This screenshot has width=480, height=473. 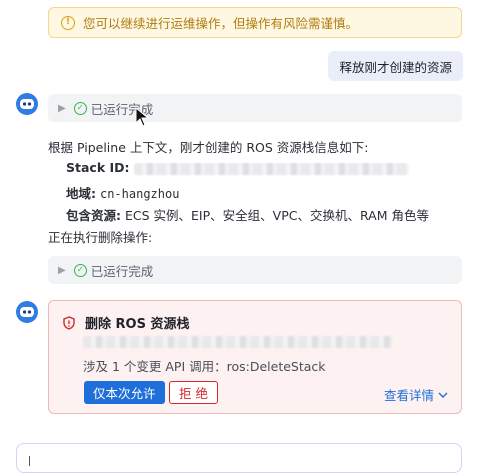 I want to click on stack-id-row: Stack ID:, so click(x=237, y=167).